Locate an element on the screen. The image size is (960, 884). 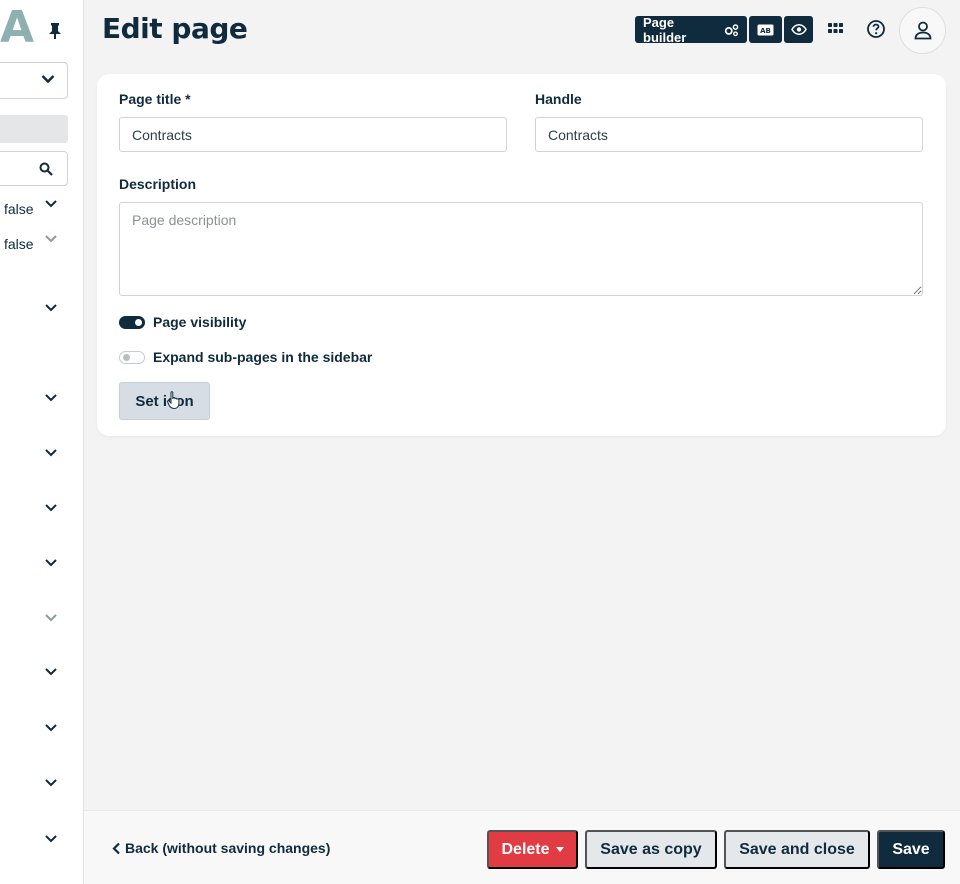
sidebar-search-input is located at coordinates (34, 168).